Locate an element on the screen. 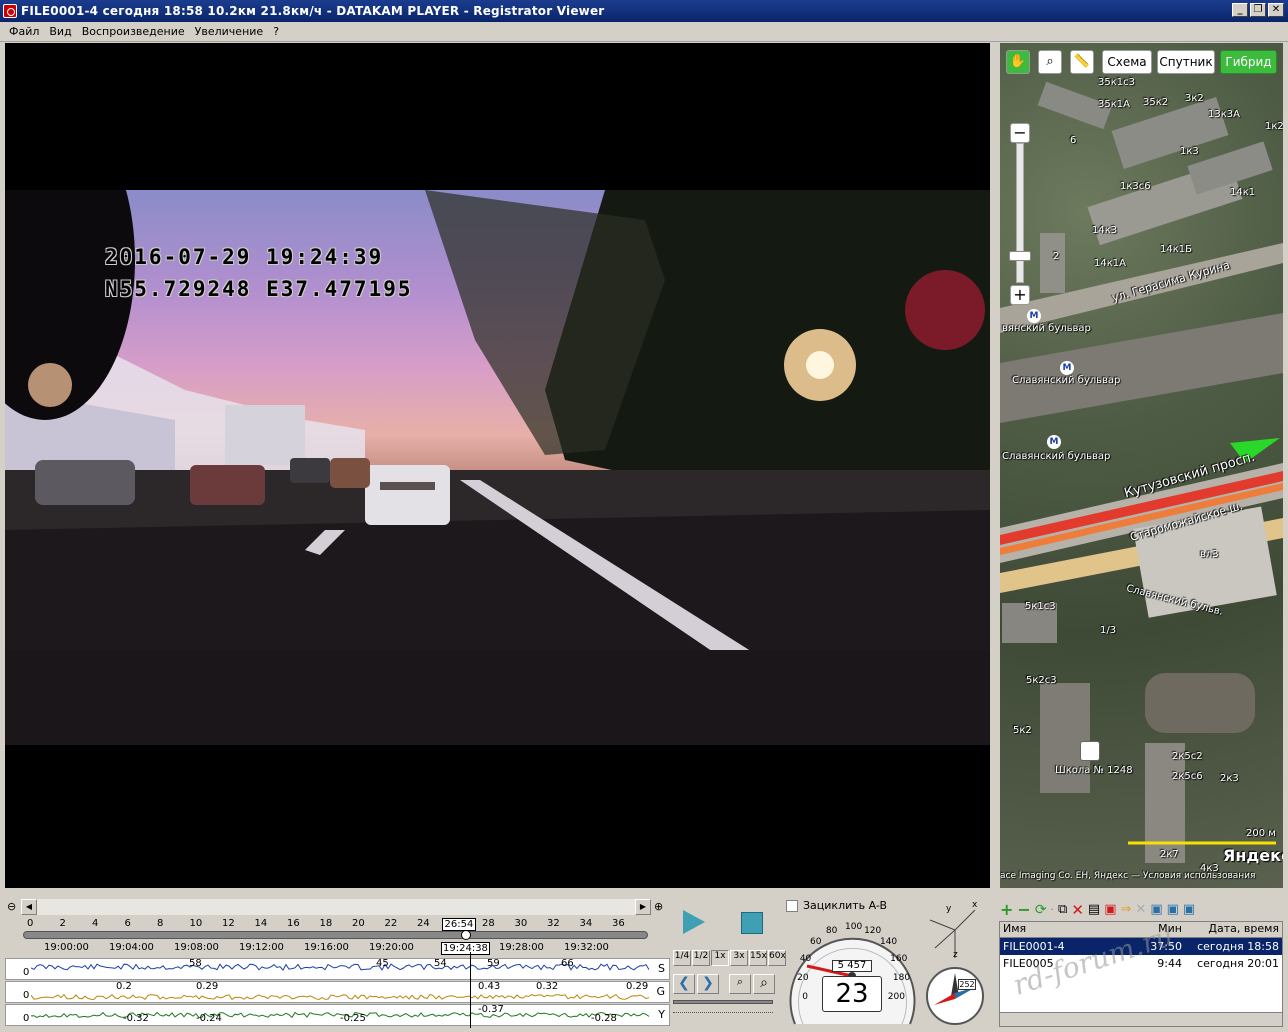 The width and height of the screenshot is (1288, 1032). speed-button: 15x is located at coordinates (758, 958).